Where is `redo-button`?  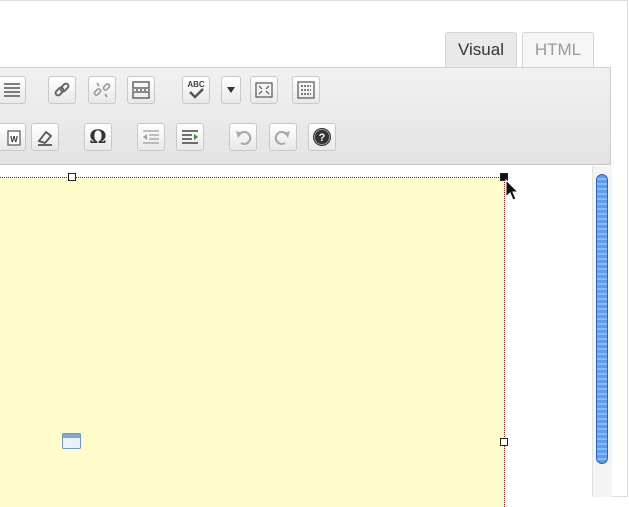 redo-button is located at coordinates (283, 137).